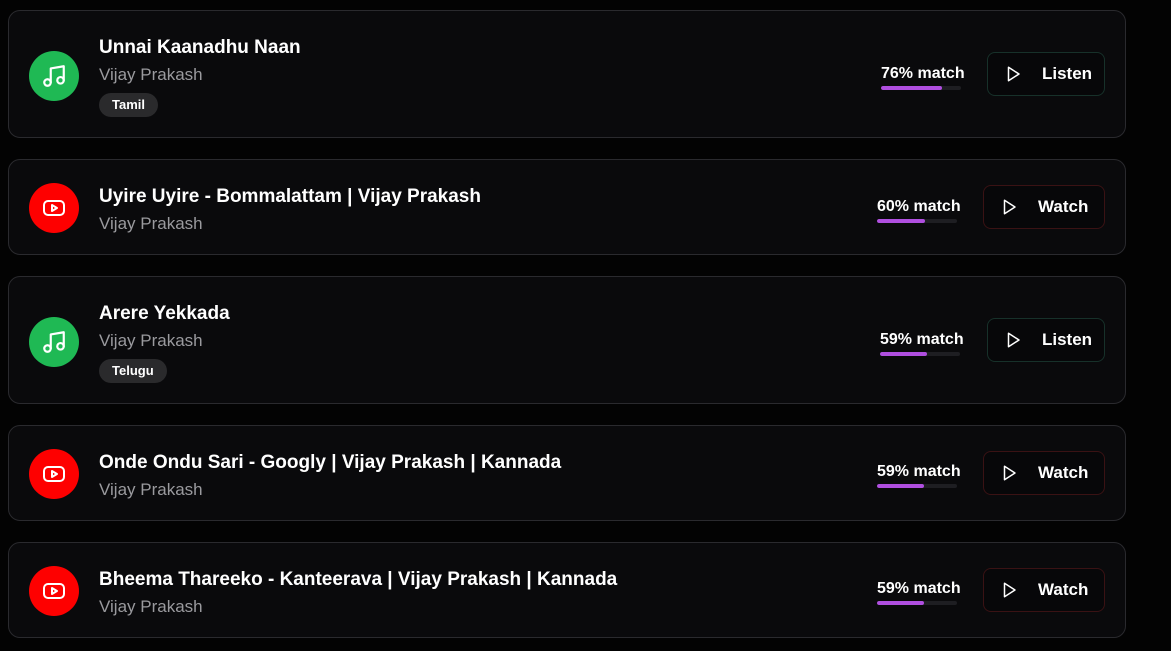 This screenshot has height=651, width=1171. I want to click on match-label: 60% match, so click(919, 206).